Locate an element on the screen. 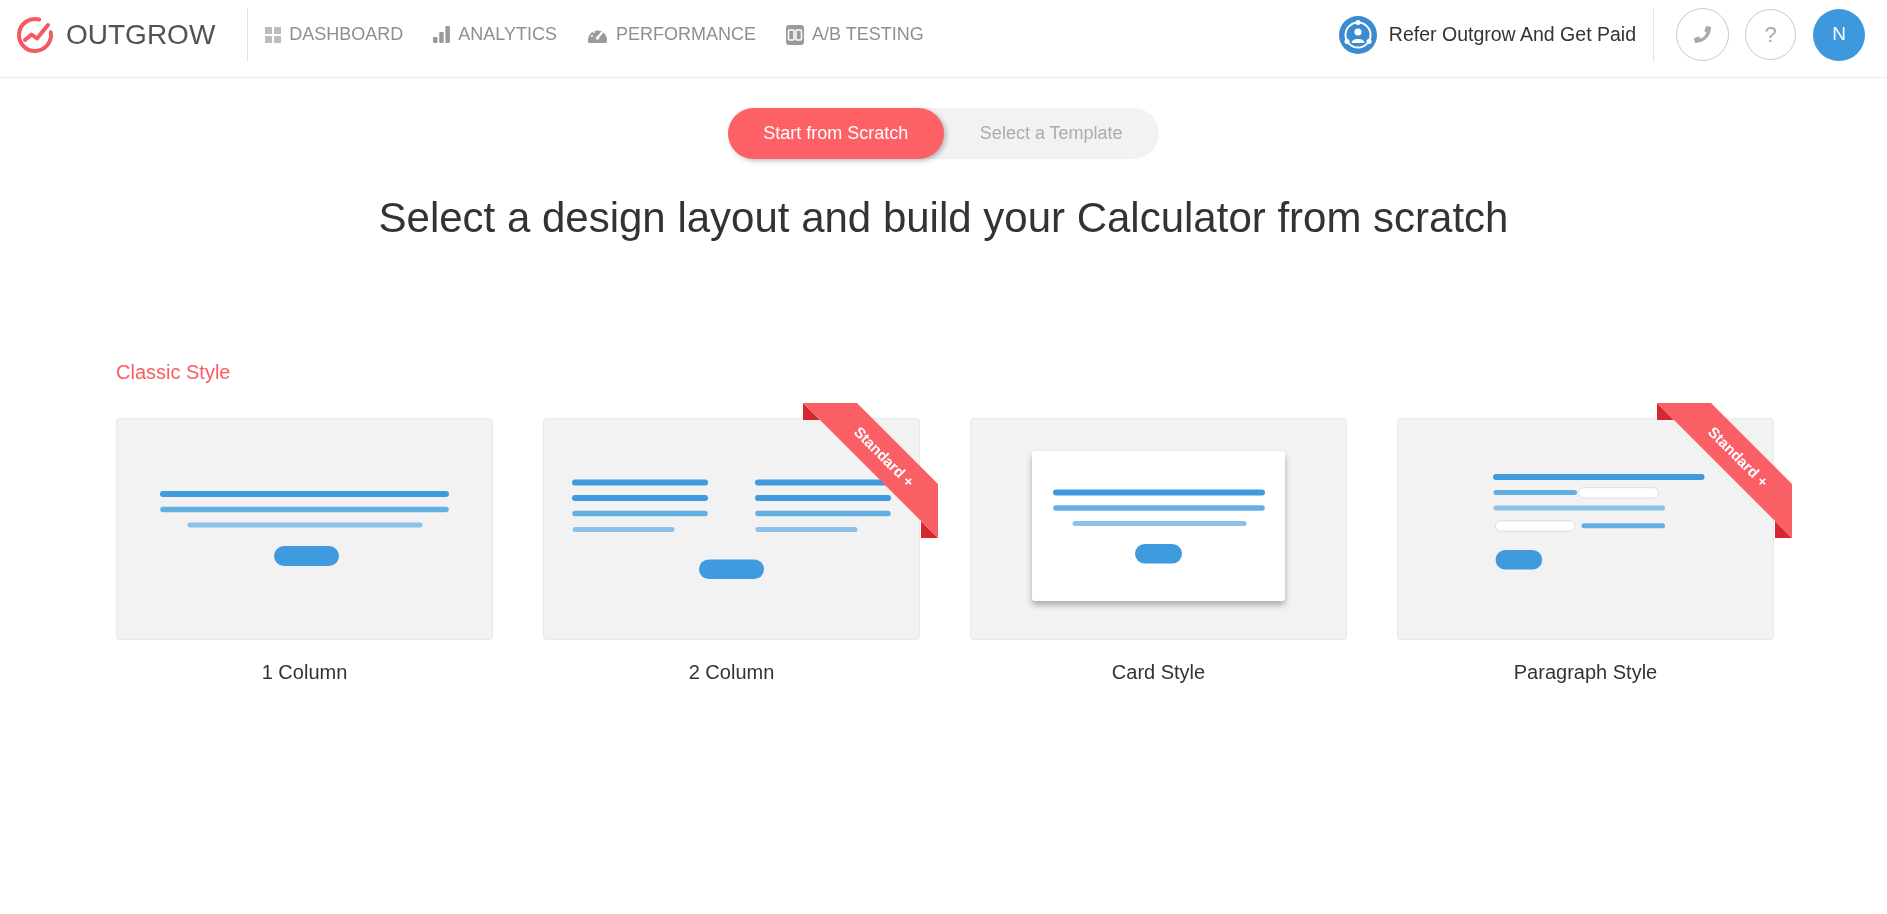  split-box-icon is located at coordinates (795, 34).